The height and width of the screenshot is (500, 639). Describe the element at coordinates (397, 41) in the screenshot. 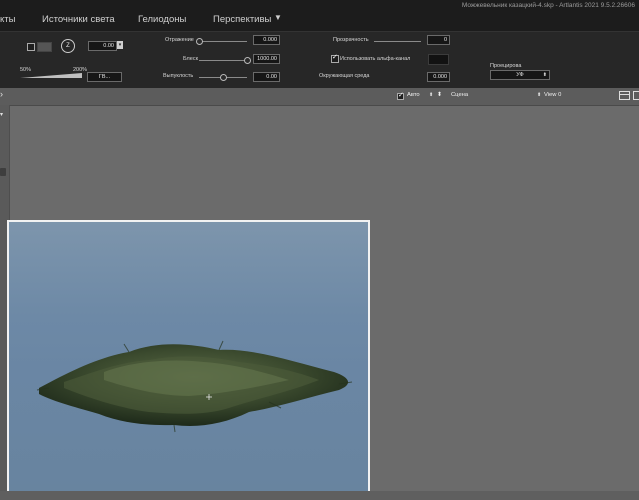

I see `transparency-slider-track` at that location.